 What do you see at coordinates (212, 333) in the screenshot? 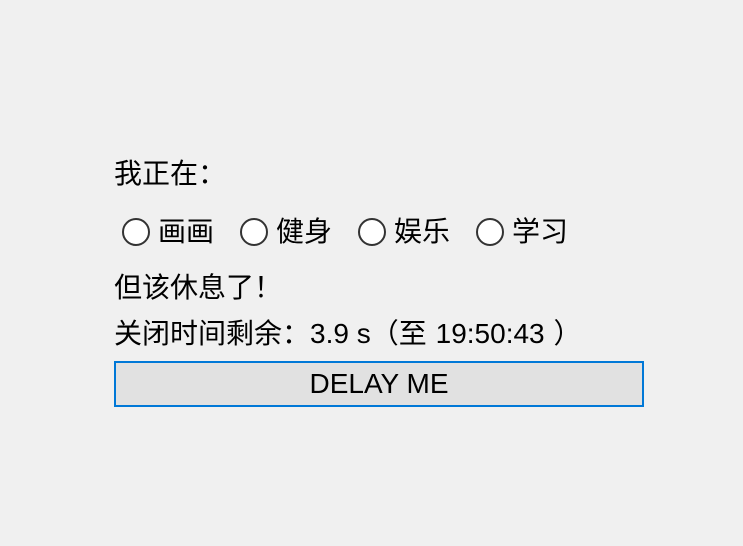
I see `countdown-prefix: 关闭时间剩余：` at bounding box center [212, 333].